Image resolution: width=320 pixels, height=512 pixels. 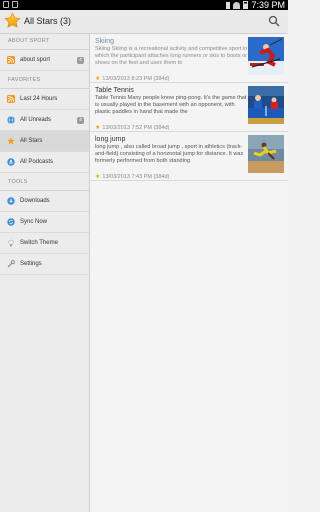 I want to click on sidebar-item-label: Downloads, so click(x=35, y=201).